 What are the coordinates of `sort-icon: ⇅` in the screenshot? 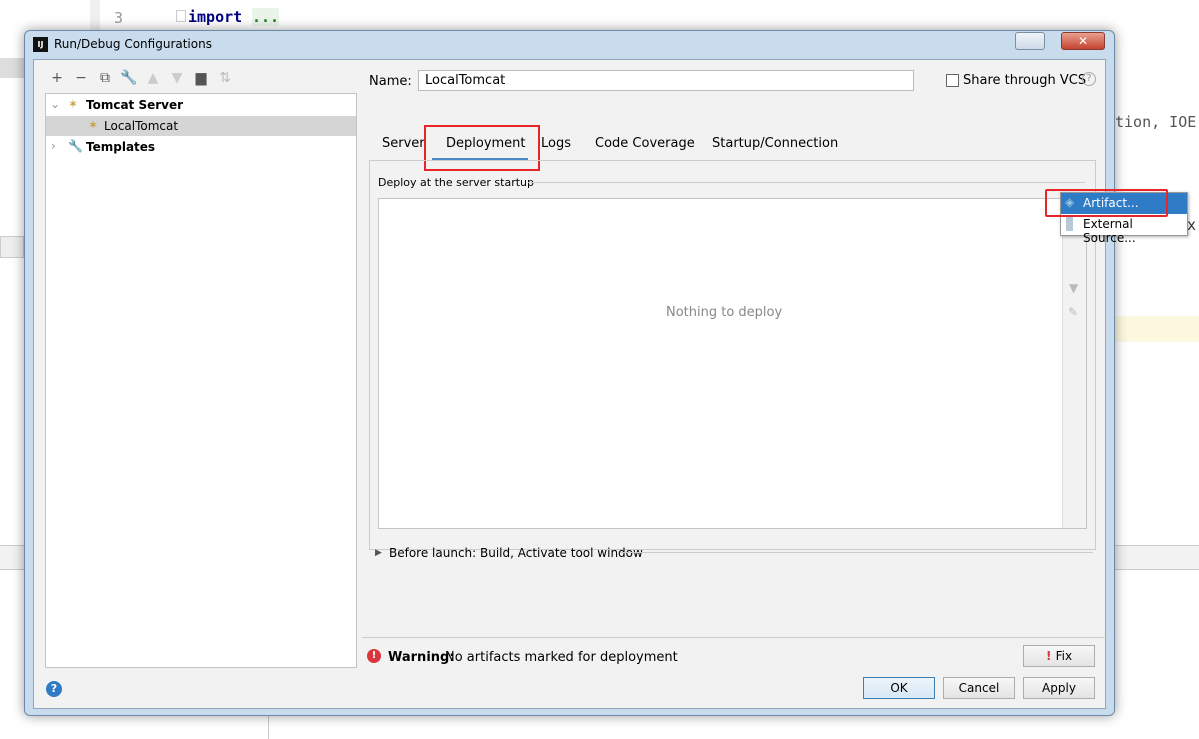 It's located at (225, 78).